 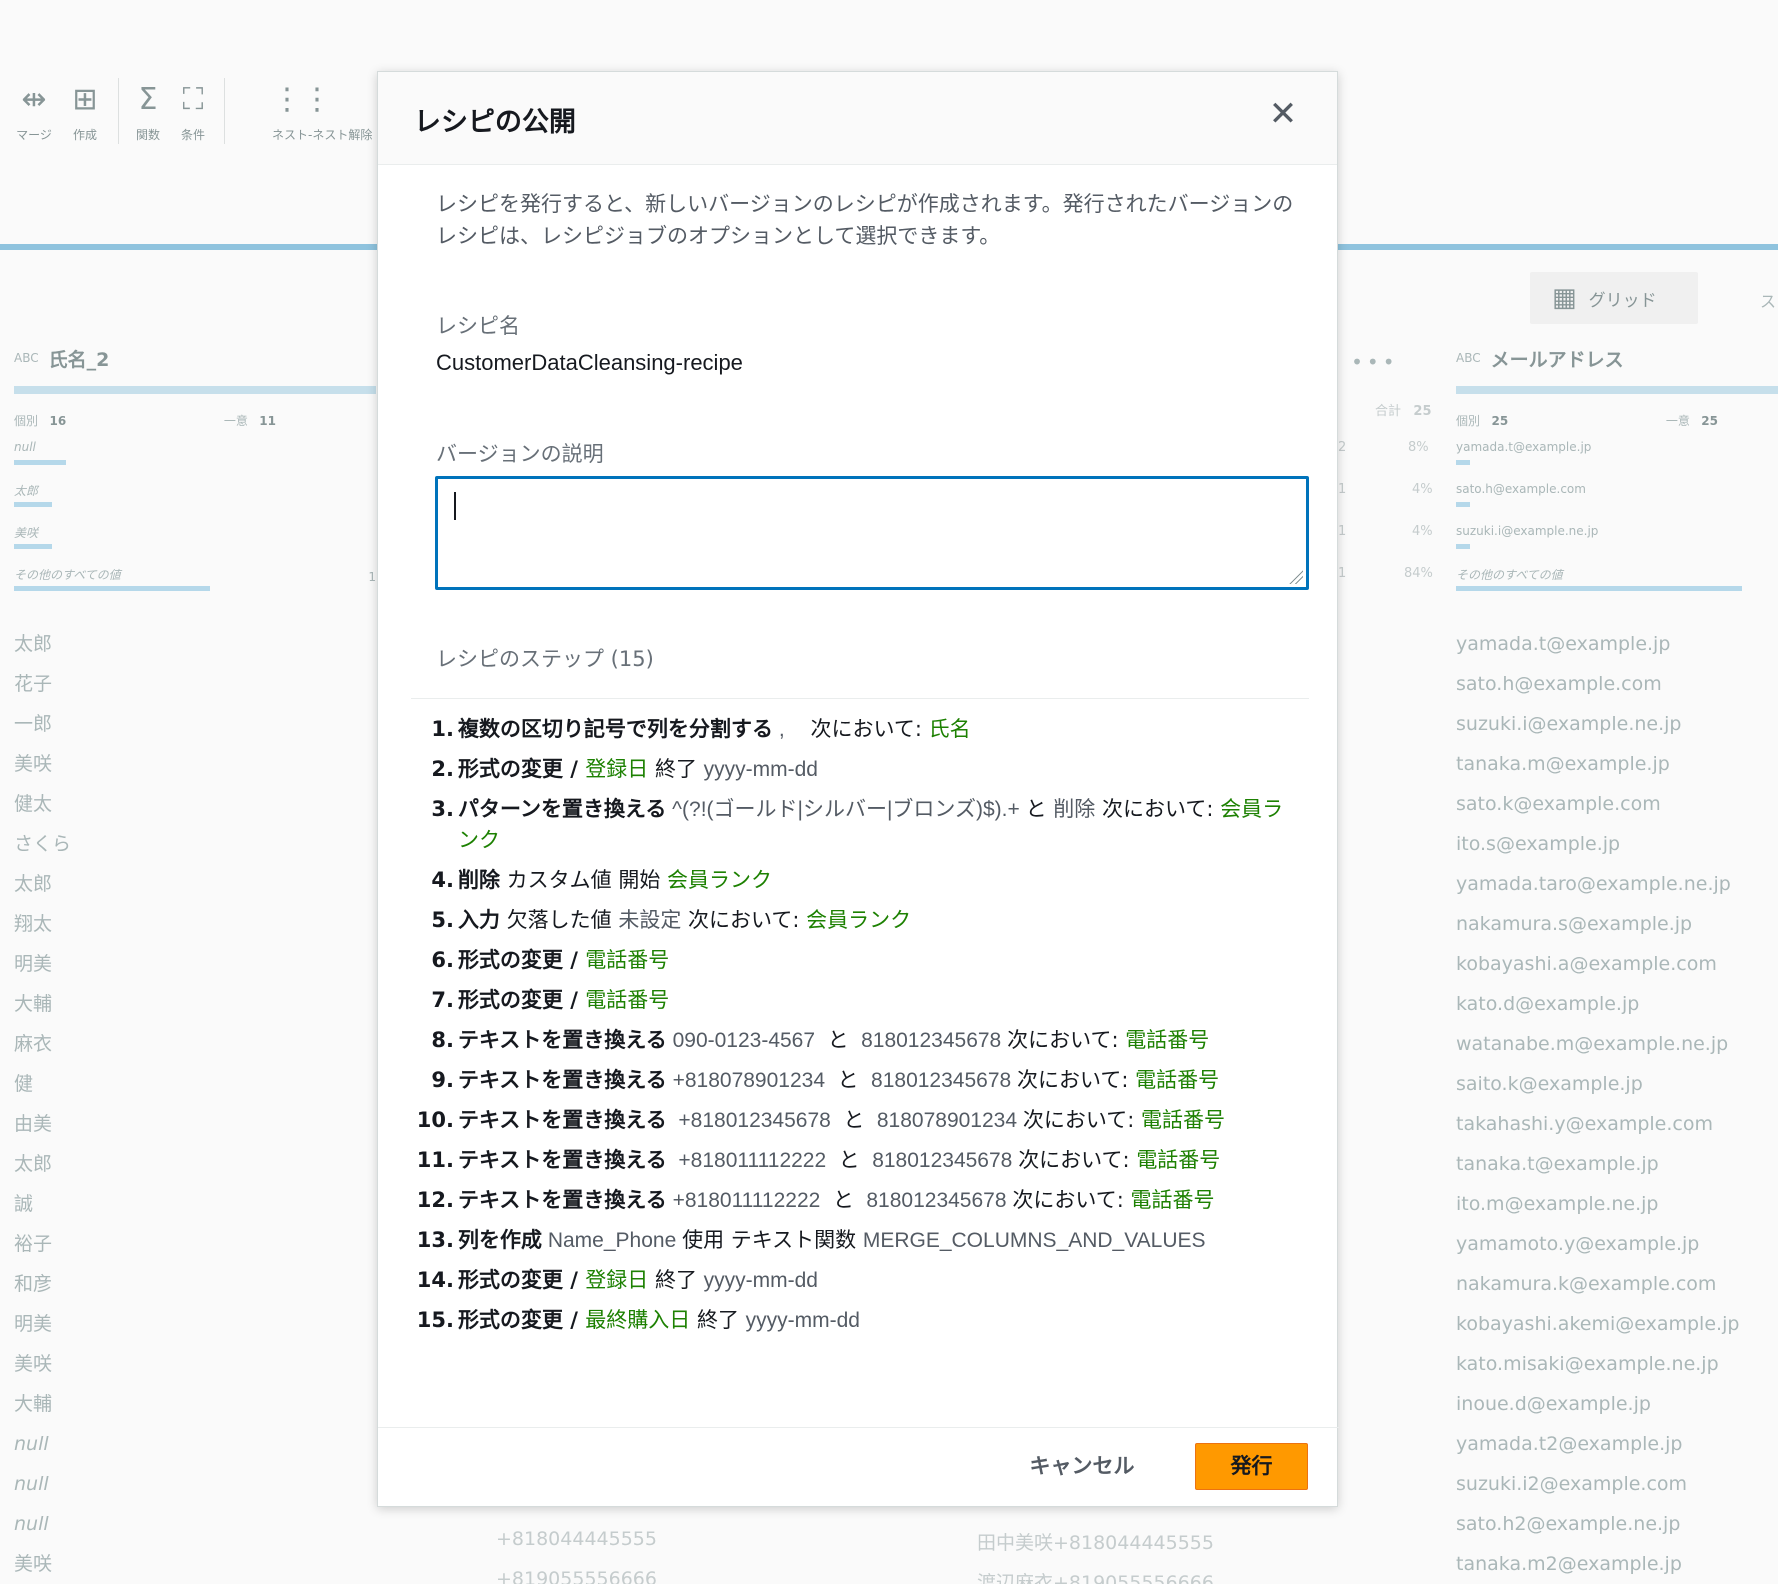 What do you see at coordinates (195, 459) in the screenshot?
I see `distribution-item: null` at bounding box center [195, 459].